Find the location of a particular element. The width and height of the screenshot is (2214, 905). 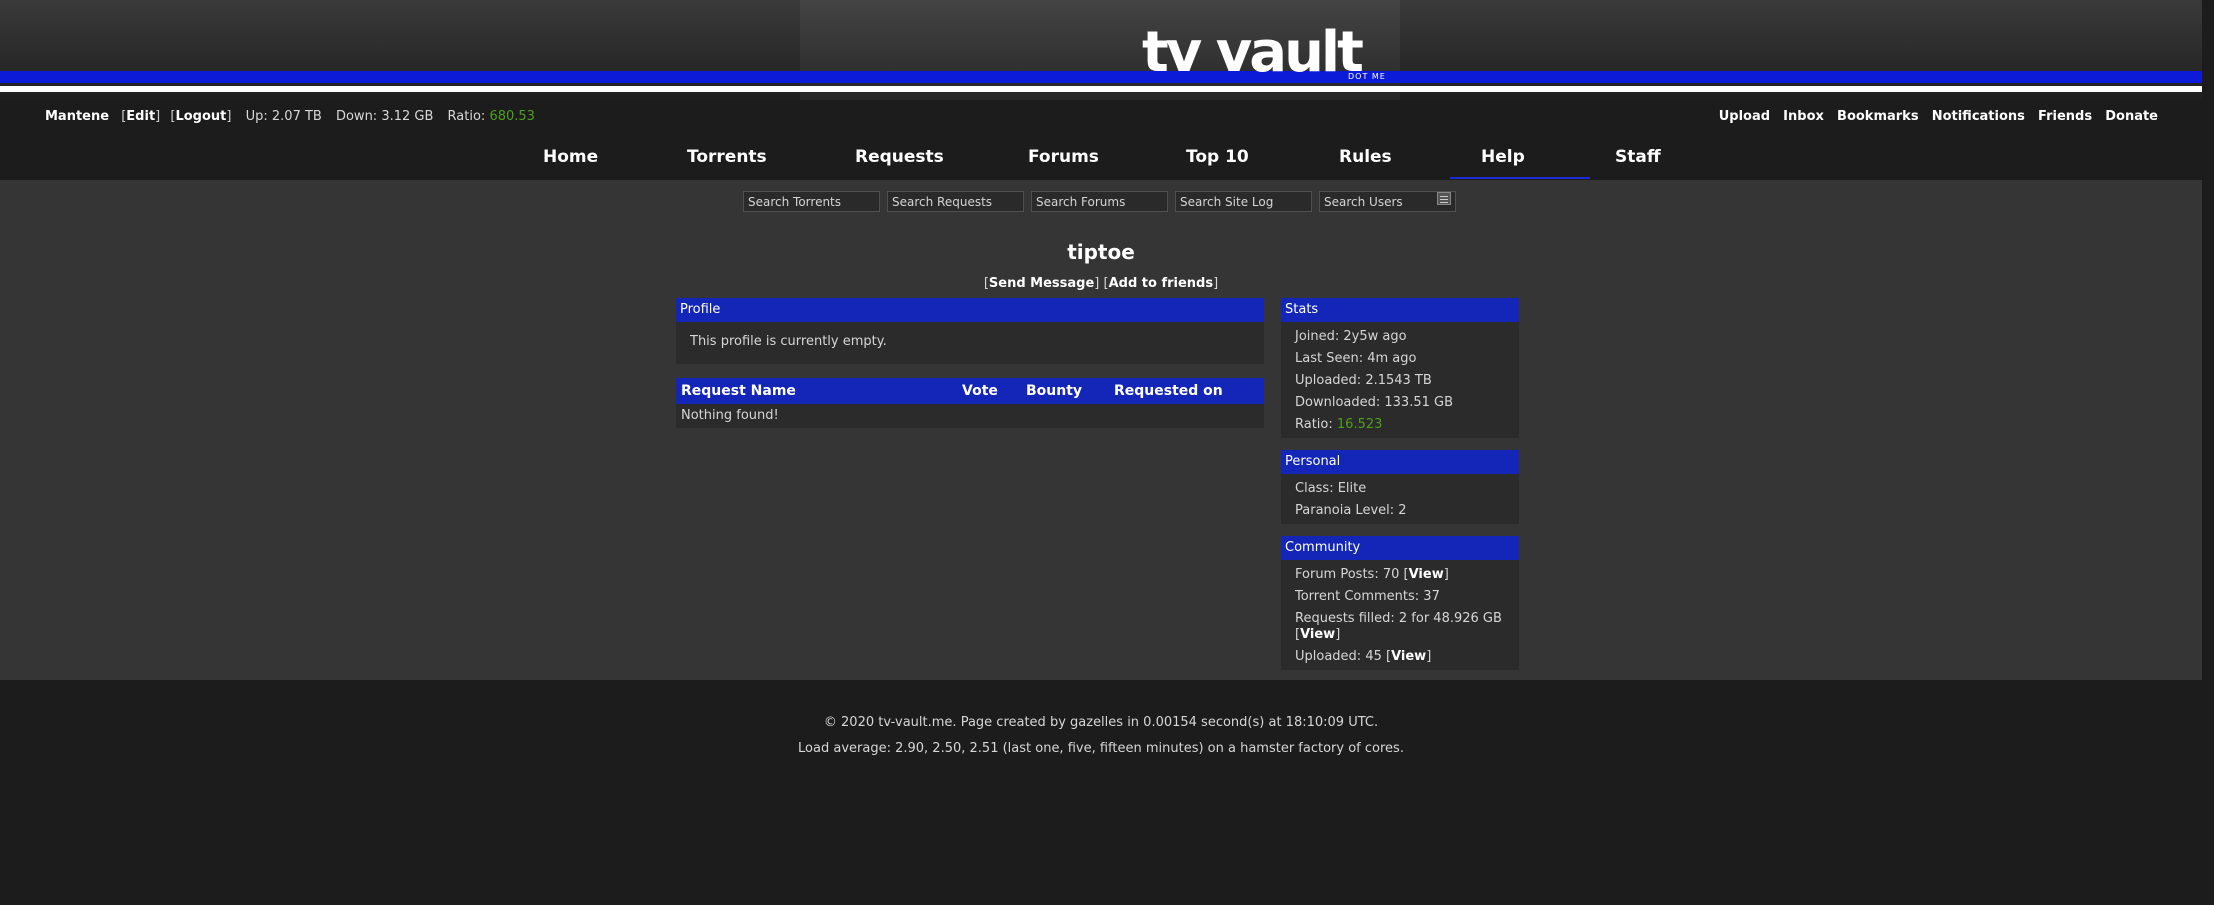

nav-forums: Forums is located at coordinates (1063, 157).